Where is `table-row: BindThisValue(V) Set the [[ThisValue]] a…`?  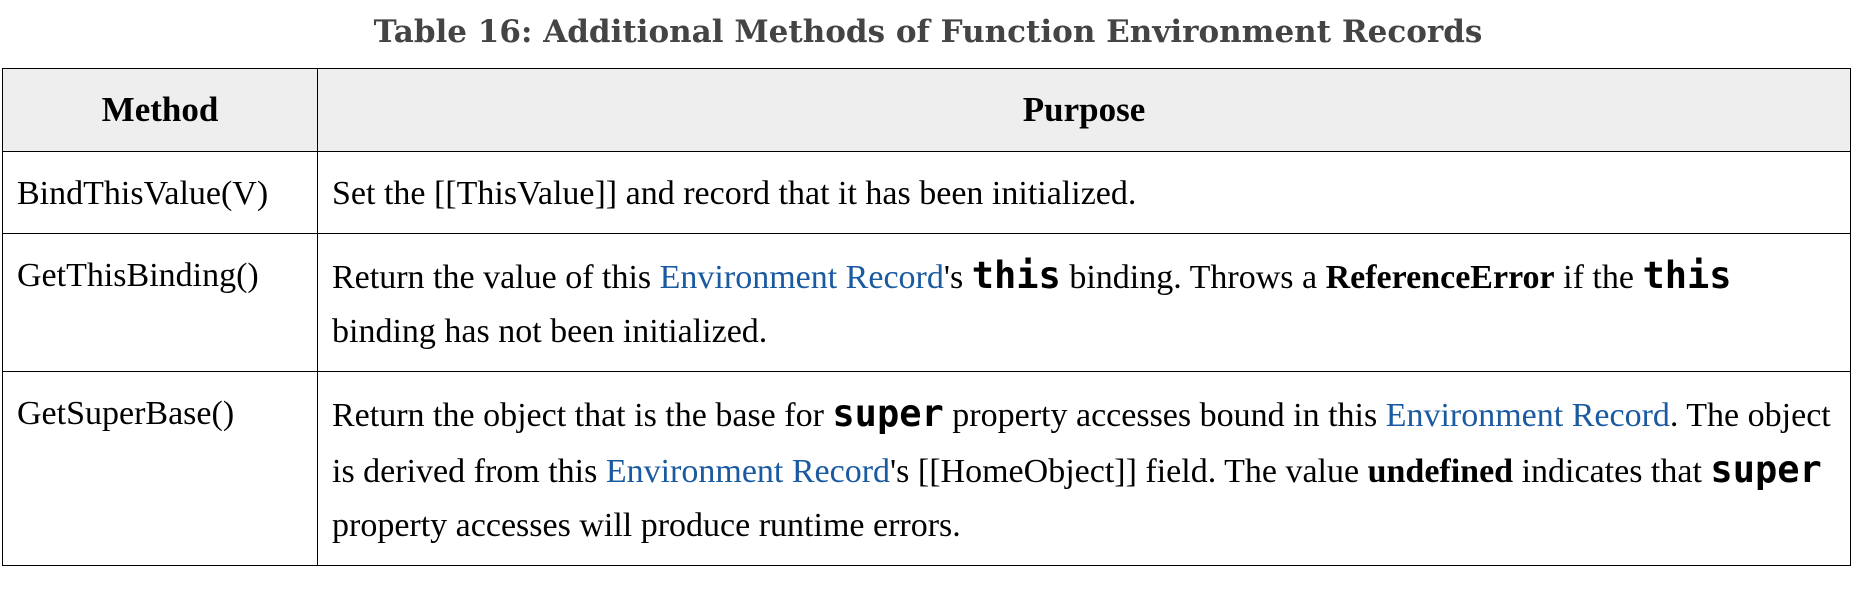
table-row: BindThisValue(V) Set the [[ThisValue]] a… is located at coordinates (926, 192).